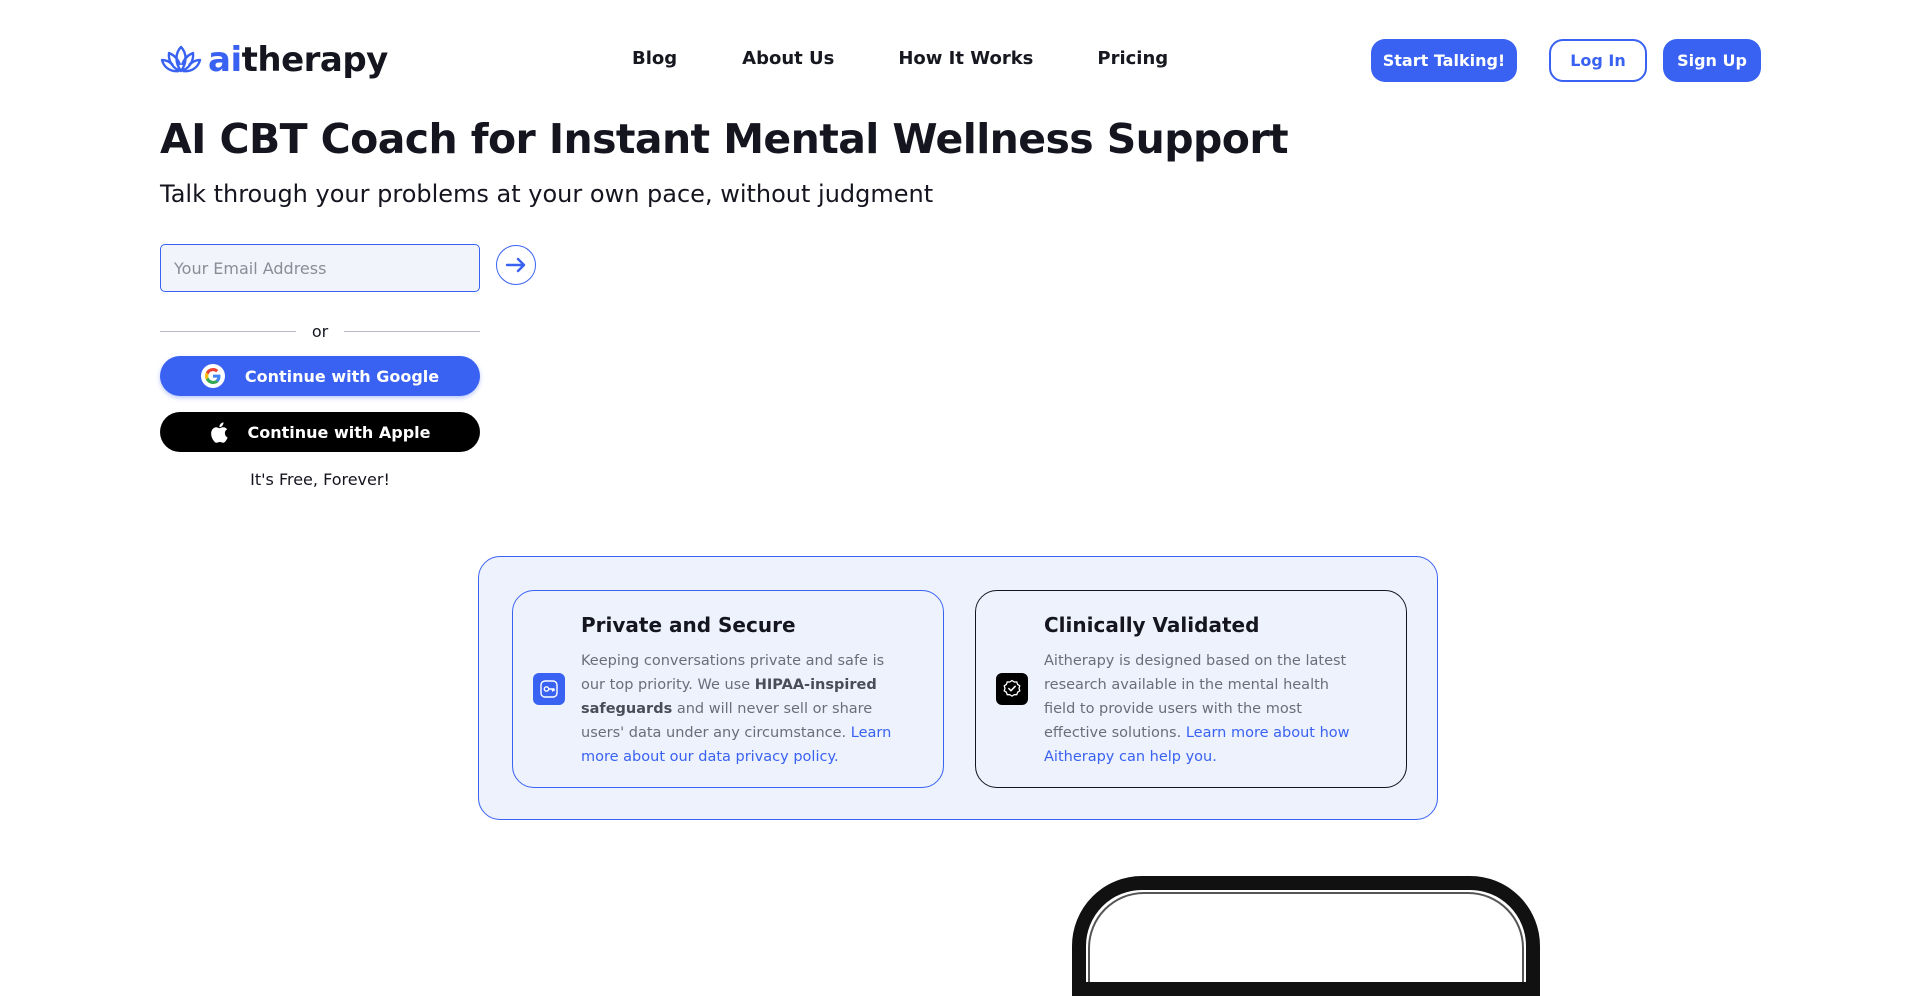 This screenshot has height=996, width=1916. Describe the element at coordinates (1012, 689) in the screenshot. I see `check-badge-icon` at that location.